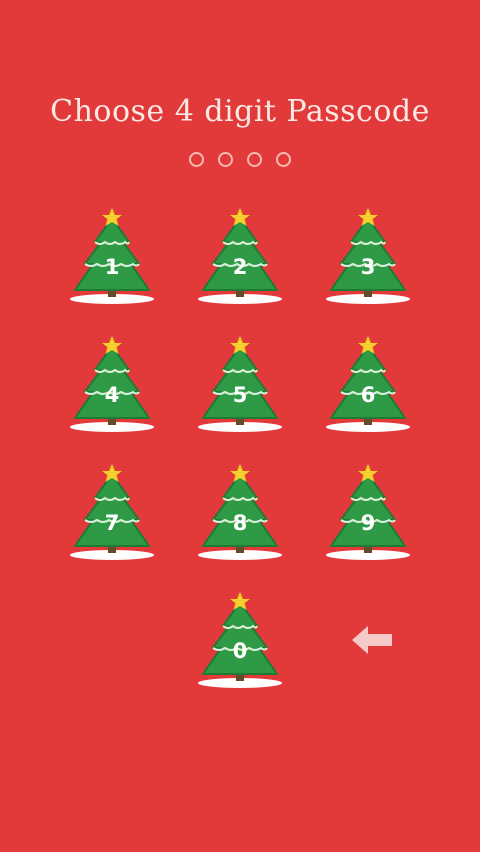 This screenshot has width=480, height=852. I want to click on key-digit-label: 8, so click(240, 523).